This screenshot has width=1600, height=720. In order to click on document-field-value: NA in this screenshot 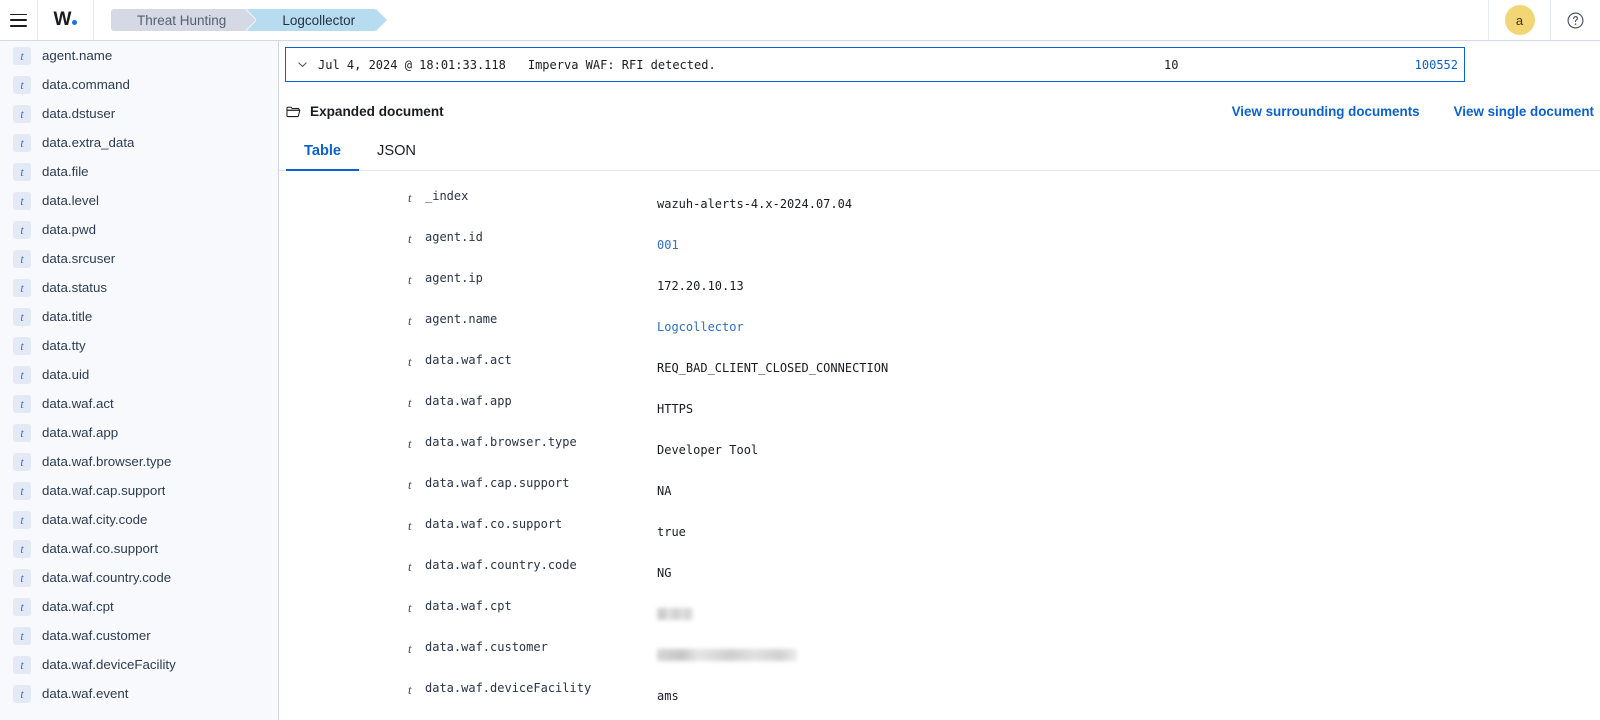, I will do `click(664, 491)`.